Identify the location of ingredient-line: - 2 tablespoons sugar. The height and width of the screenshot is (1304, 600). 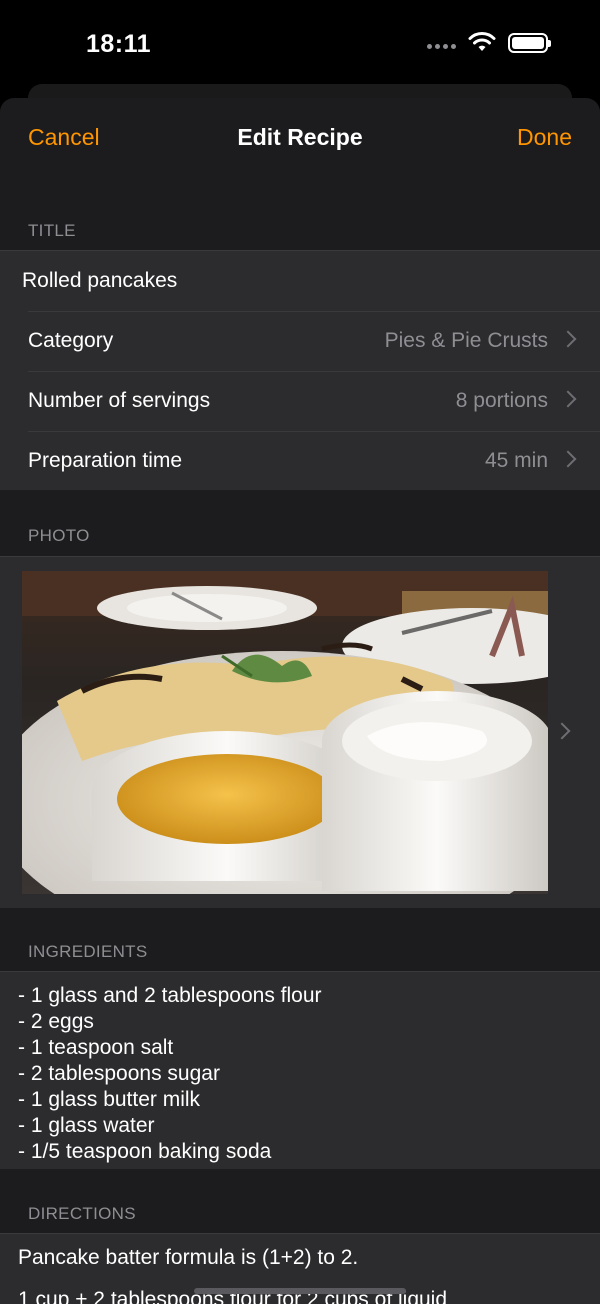
(119, 1073).